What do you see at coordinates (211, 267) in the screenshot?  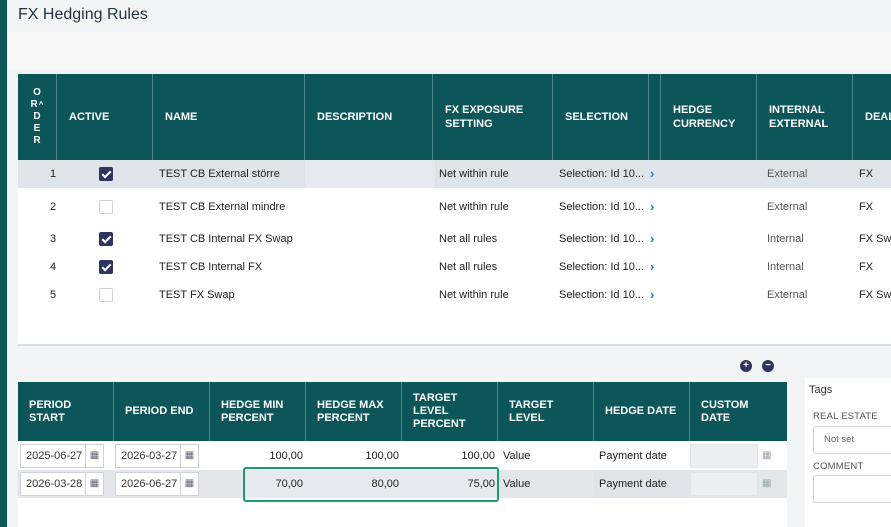 I see `name-cell: TEST CB Internal FX` at bounding box center [211, 267].